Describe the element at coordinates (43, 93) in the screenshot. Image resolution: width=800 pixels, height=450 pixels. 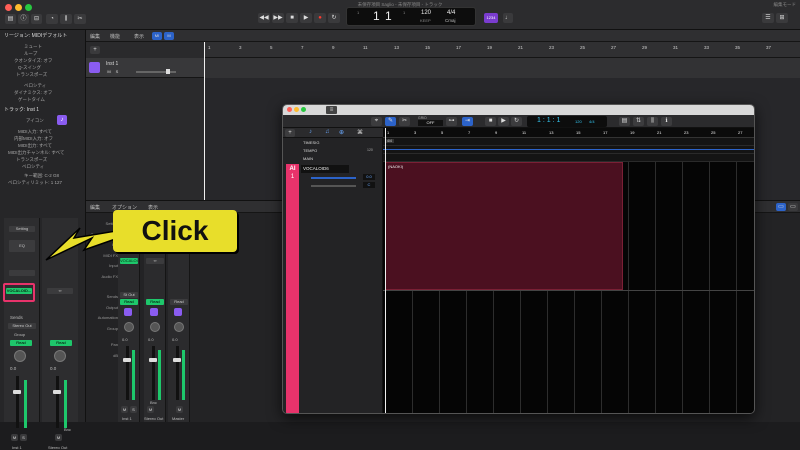
I see `region-row: ダイナミクス: オフ` at that location.